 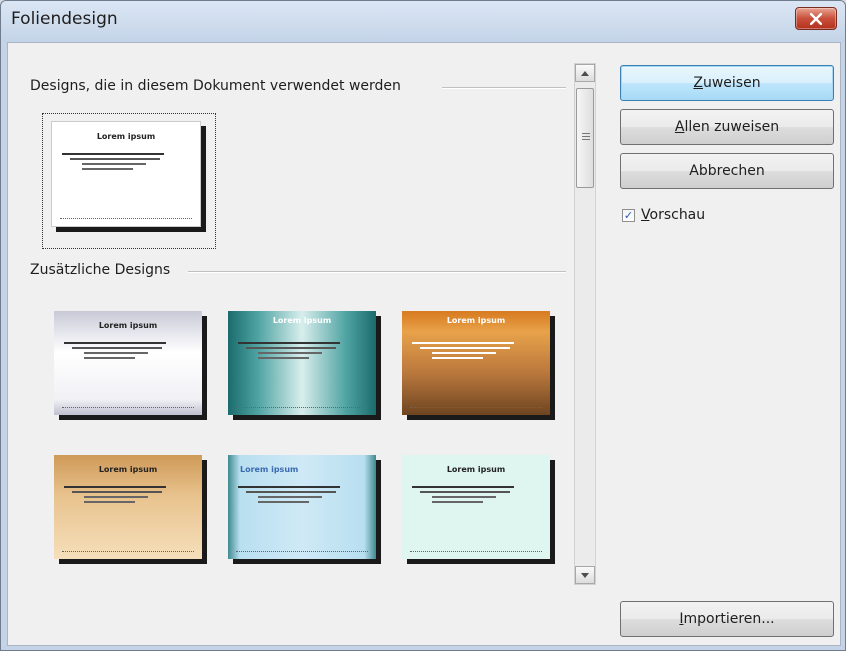 I want to click on scroll-thumb, so click(x=585, y=138).